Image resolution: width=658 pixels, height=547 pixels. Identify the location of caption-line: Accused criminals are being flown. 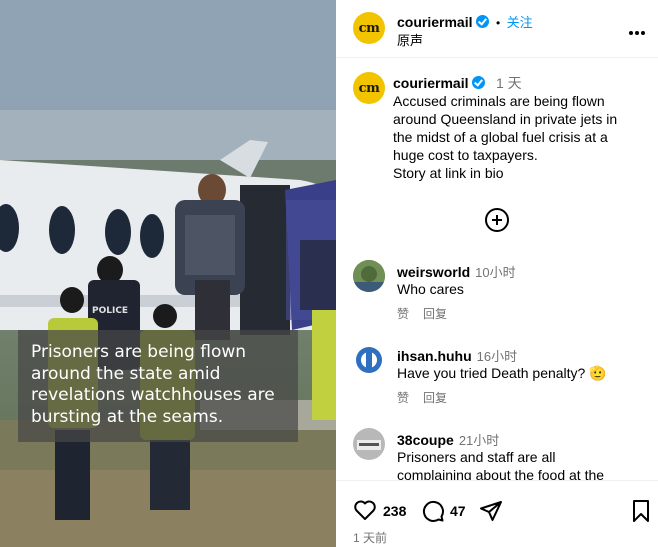
(499, 101).